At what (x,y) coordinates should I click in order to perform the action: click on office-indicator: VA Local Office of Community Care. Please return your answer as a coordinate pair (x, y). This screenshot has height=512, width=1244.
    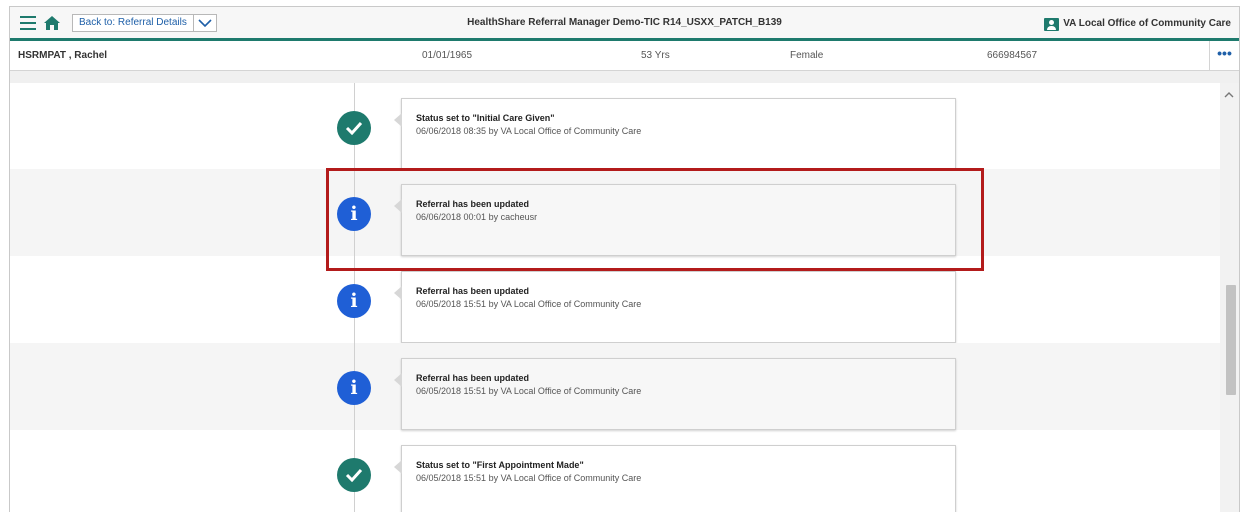
    Looking at the image, I should click on (1137, 24).